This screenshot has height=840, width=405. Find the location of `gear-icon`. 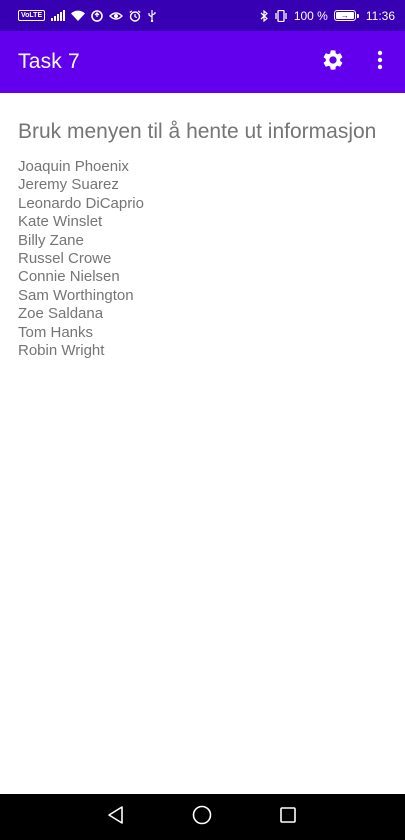

gear-icon is located at coordinates (333, 62).